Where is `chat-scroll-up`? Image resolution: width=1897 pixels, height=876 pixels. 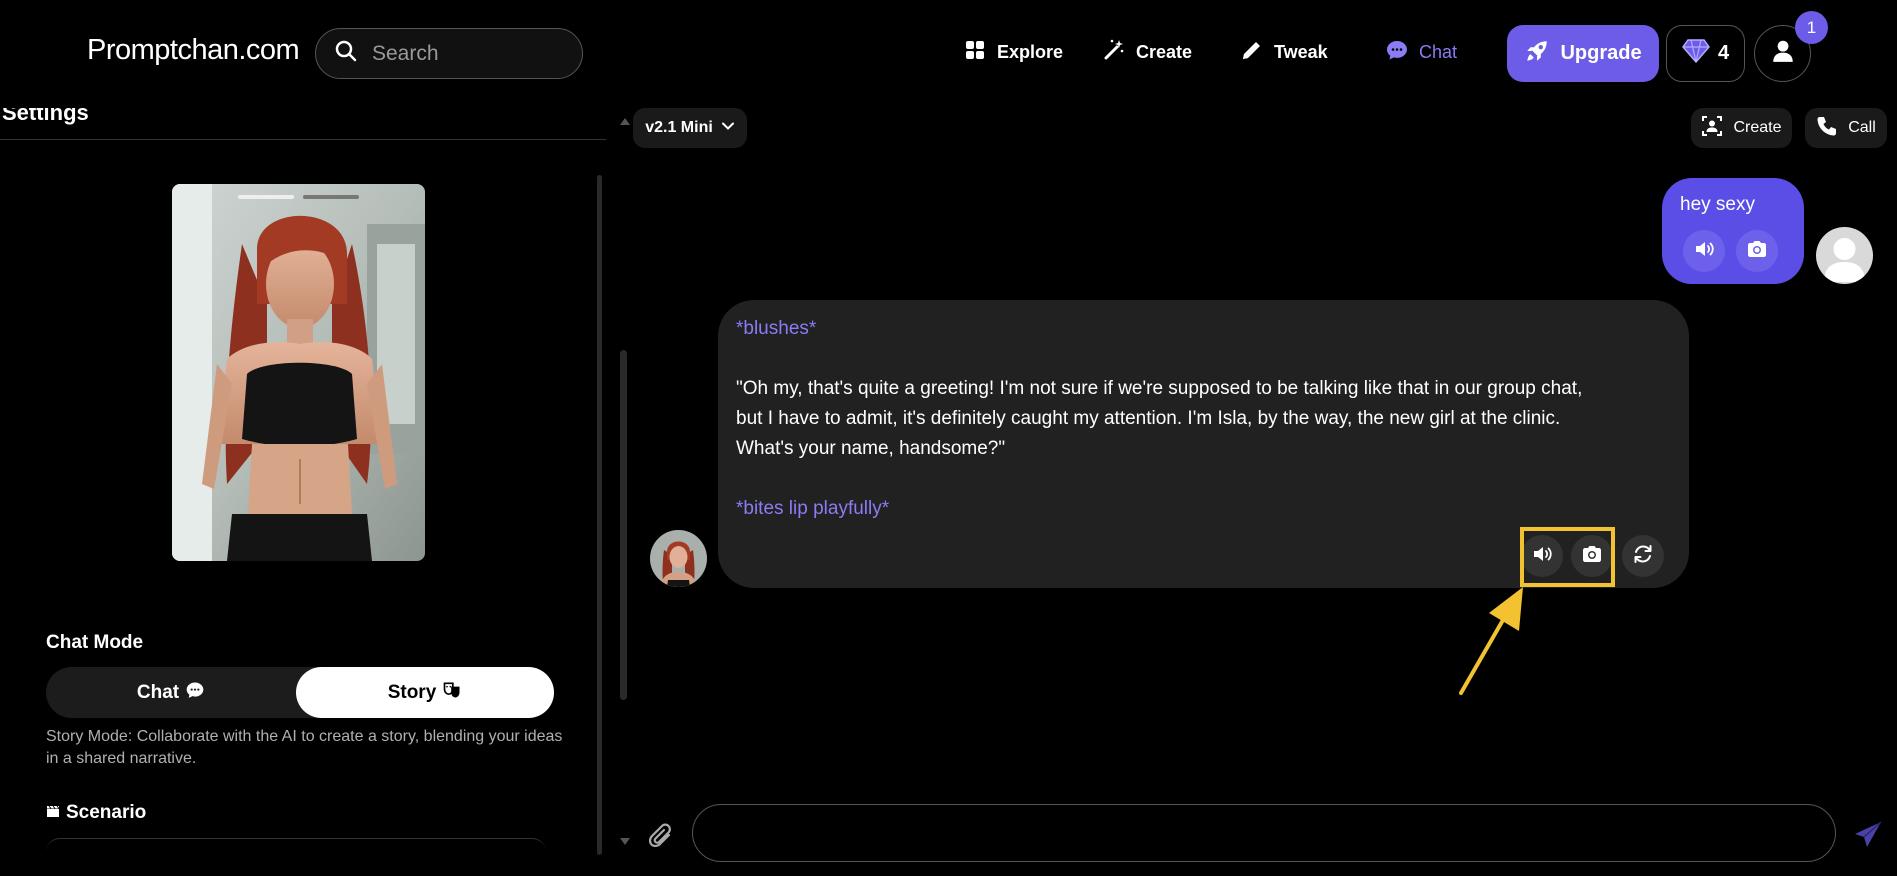
chat-scroll-up is located at coordinates (625, 121).